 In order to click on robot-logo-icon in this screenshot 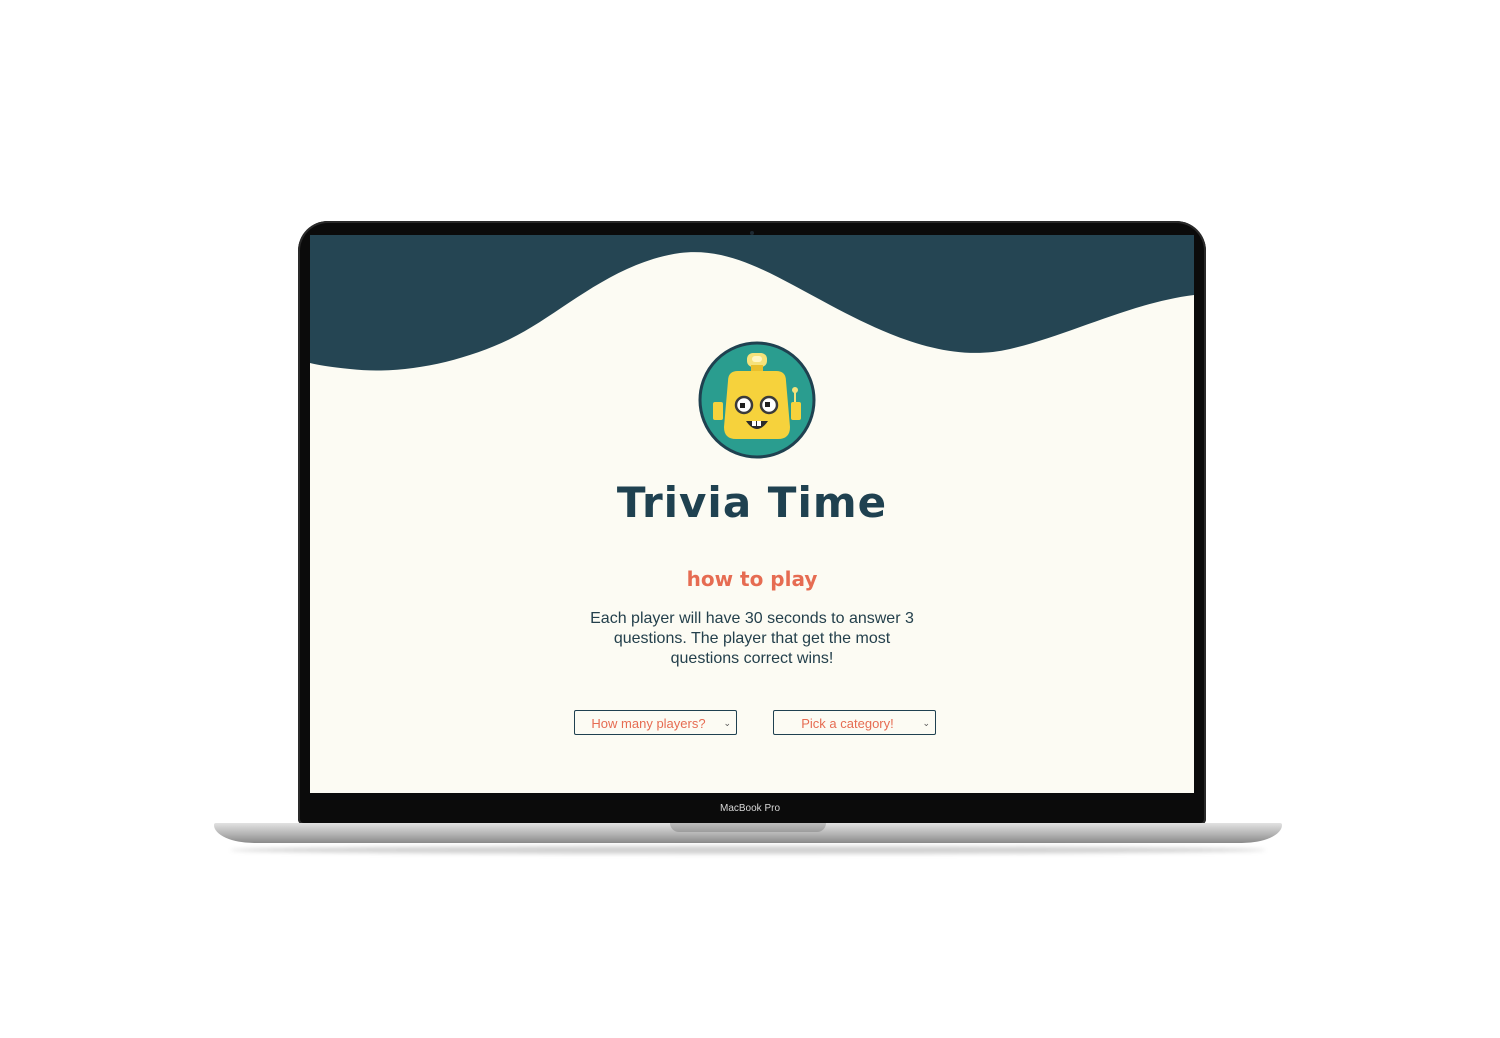, I will do `click(757, 400)`.